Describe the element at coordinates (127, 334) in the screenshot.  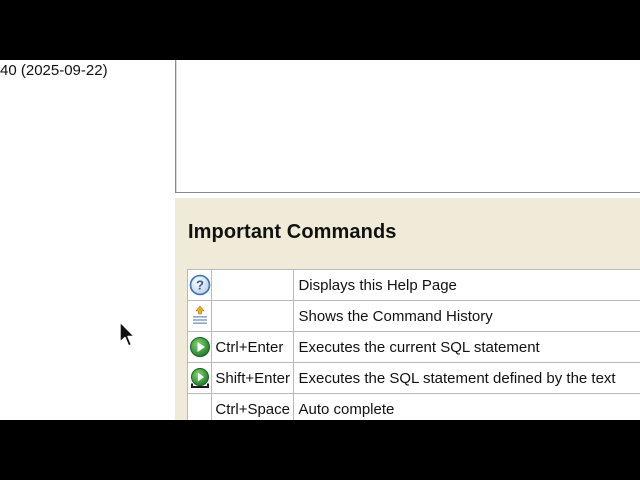
I see `mouse-cursor-icon` at that location.